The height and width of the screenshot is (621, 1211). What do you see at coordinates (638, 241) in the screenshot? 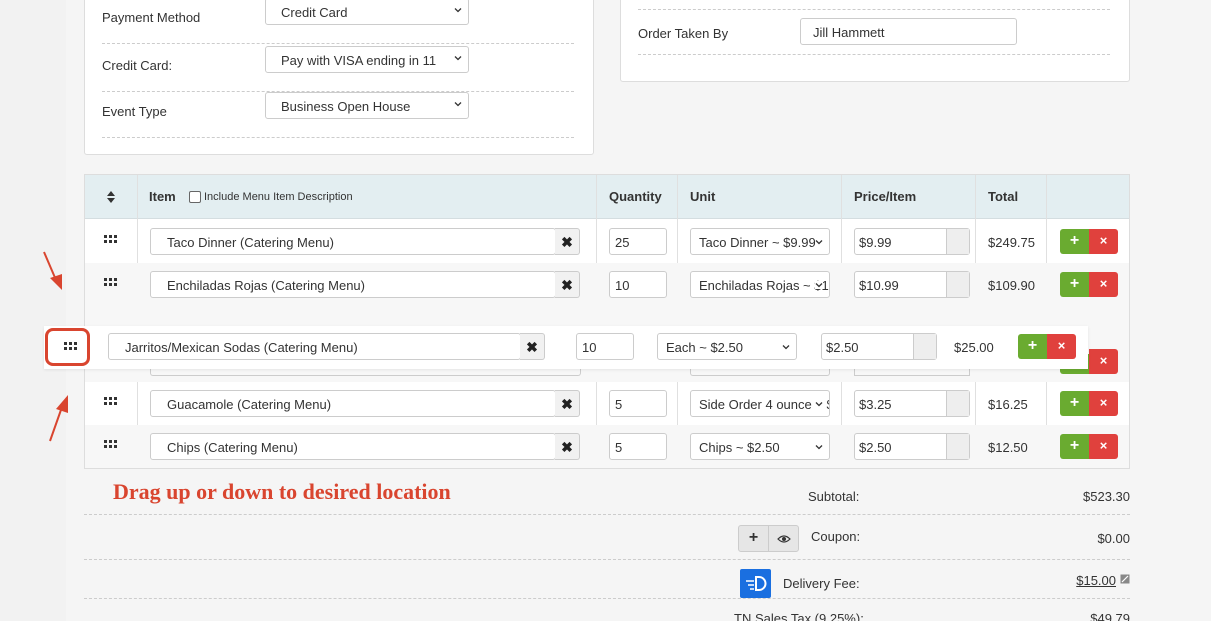
I see `quantity-field: 25` at bounding box center [638, 241].